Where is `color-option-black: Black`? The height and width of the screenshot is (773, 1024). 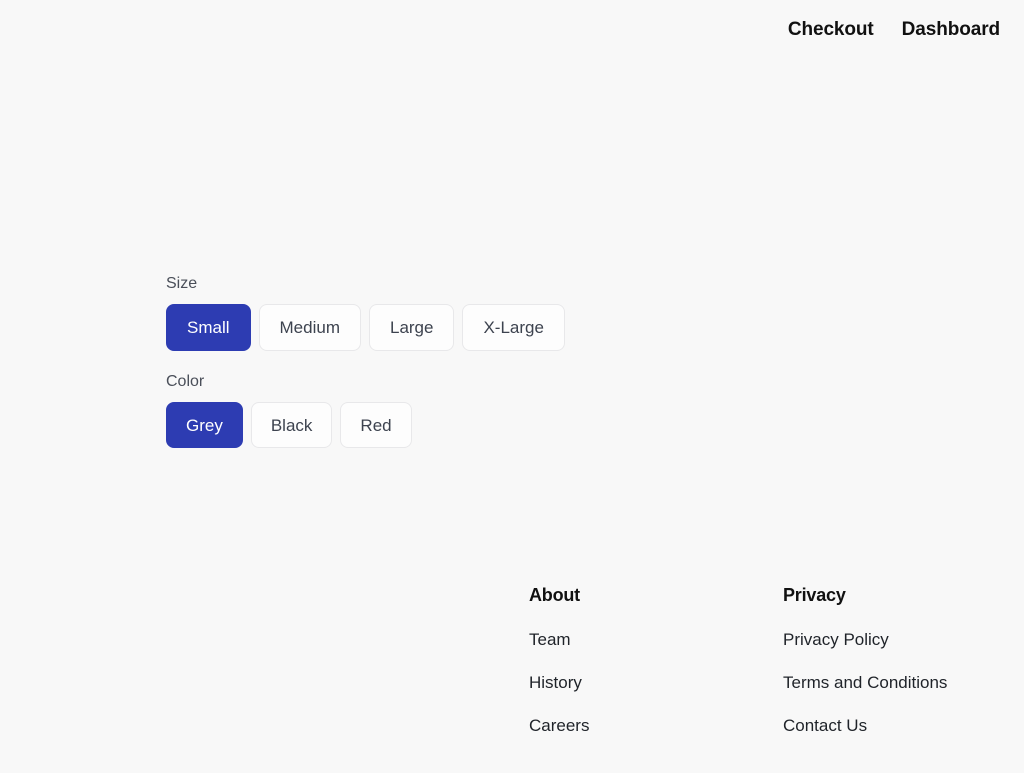 color-option-black: Black is located at coordinates (291, 425).